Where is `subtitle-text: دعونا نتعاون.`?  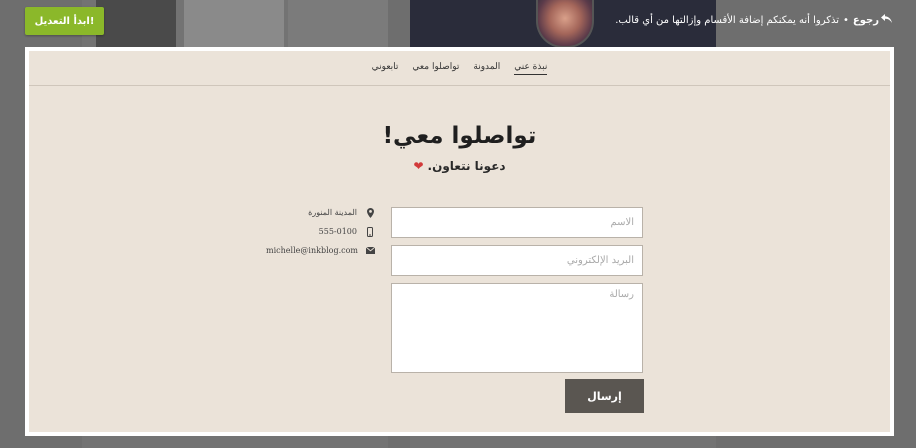 subtitle-text: دعونا نتعاون. is located at coordinates (466, 166).